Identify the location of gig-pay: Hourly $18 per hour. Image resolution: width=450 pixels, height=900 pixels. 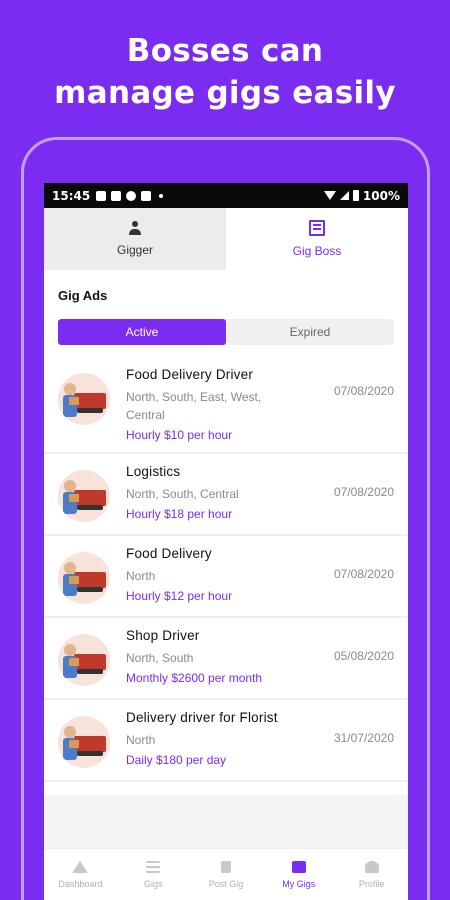
(179, 514).